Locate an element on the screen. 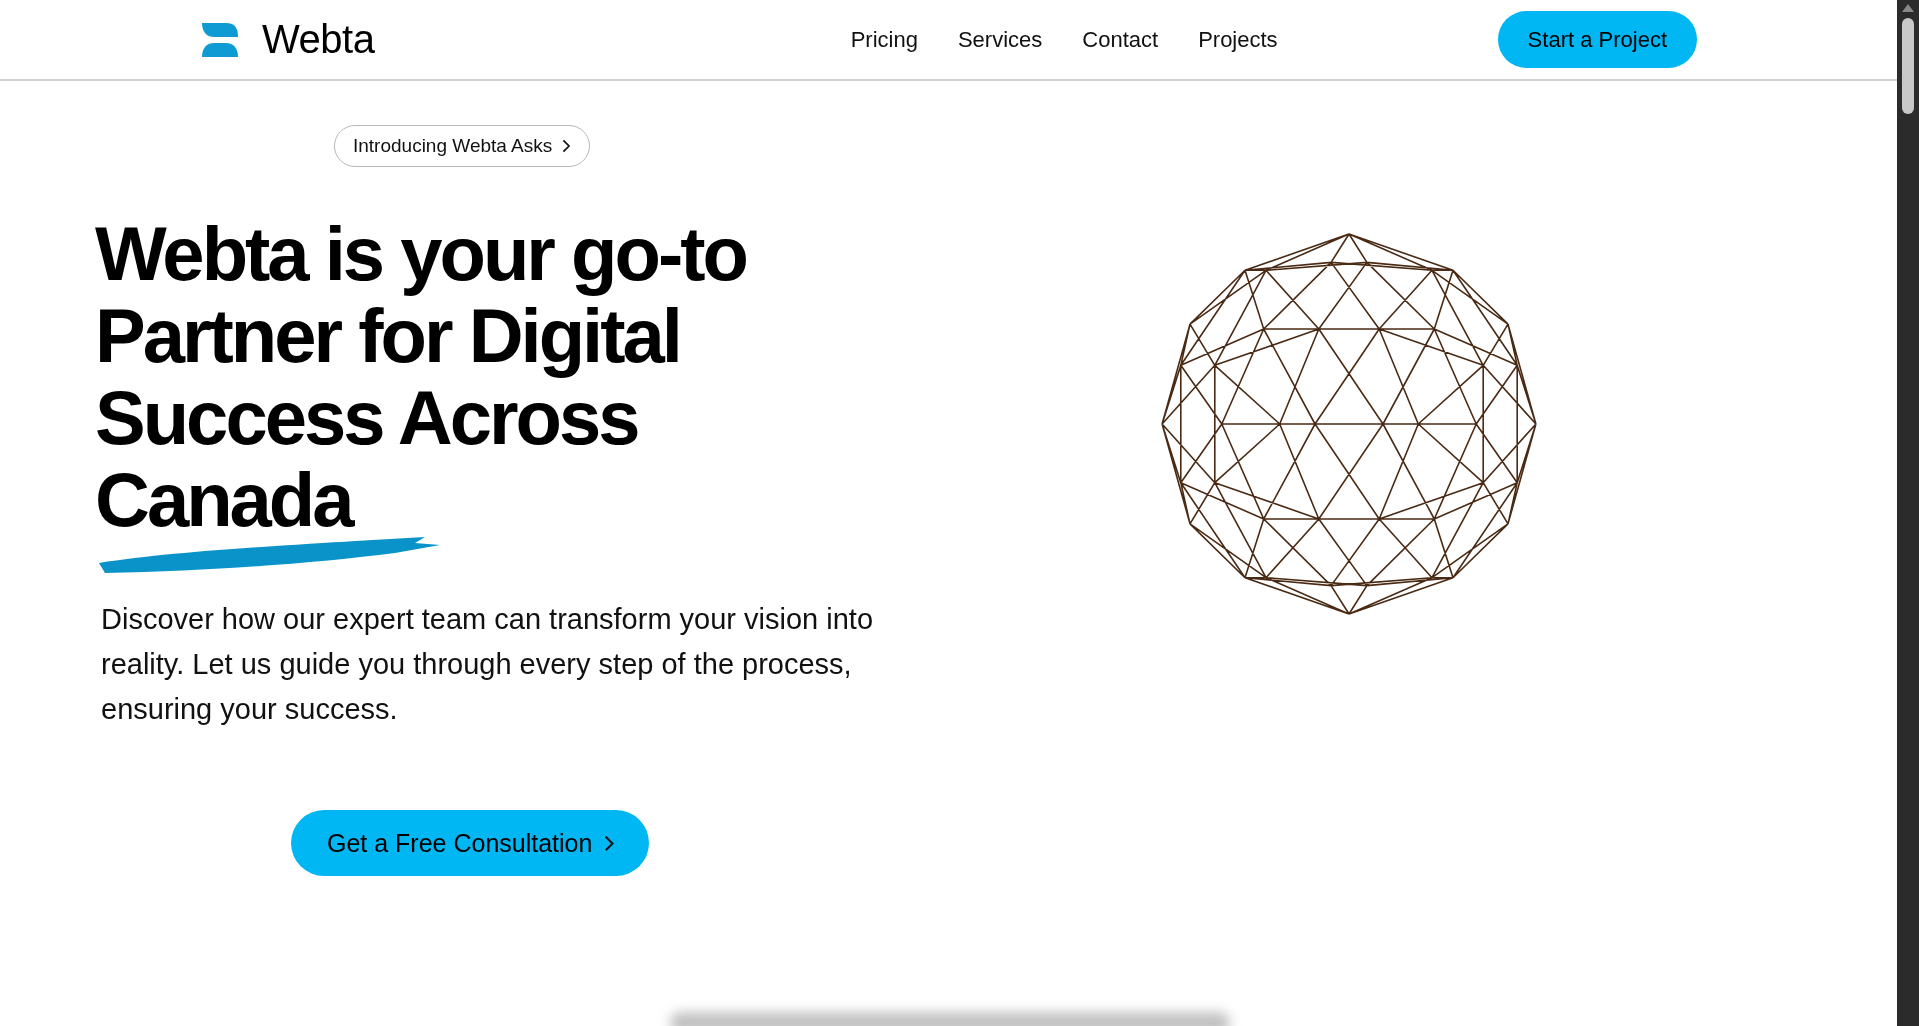 This screenshot has height=1026, width=1919. logo-text: Webta is located at coordinates (318, 39).